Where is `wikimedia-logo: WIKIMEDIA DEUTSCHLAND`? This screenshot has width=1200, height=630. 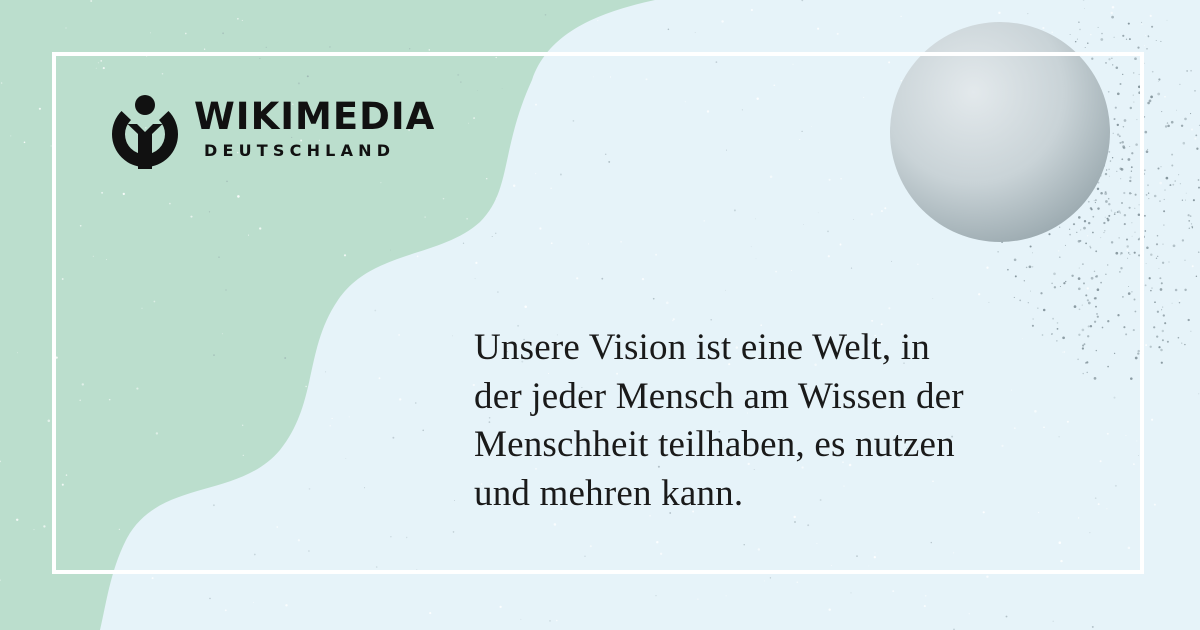
wikimedia-logo: WIKIMEDIA DEUTSCHLAND is located at coordinates (278, 134).